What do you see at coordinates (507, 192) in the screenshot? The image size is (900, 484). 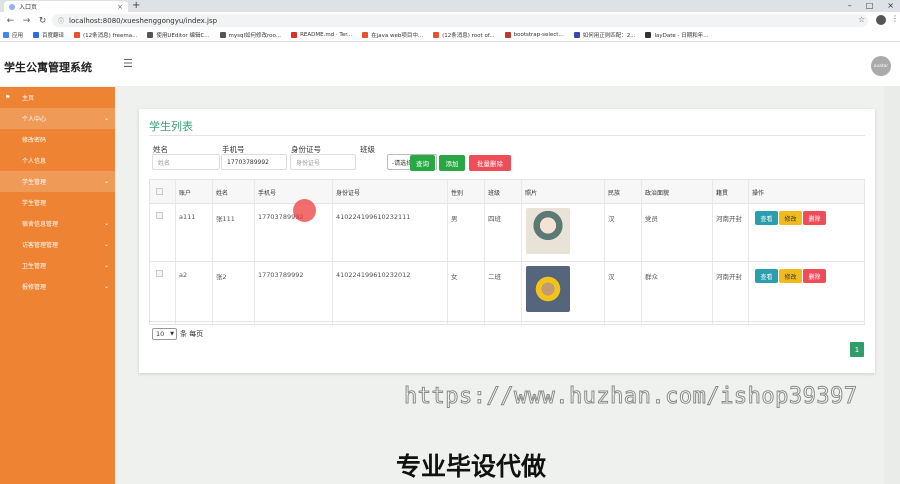 I see `table-header-row: 账户 姓名 手机号 身份证号 性别 班级 照片 民族 政治面貌 籍贯 操作` at bounding box center [507, 192].